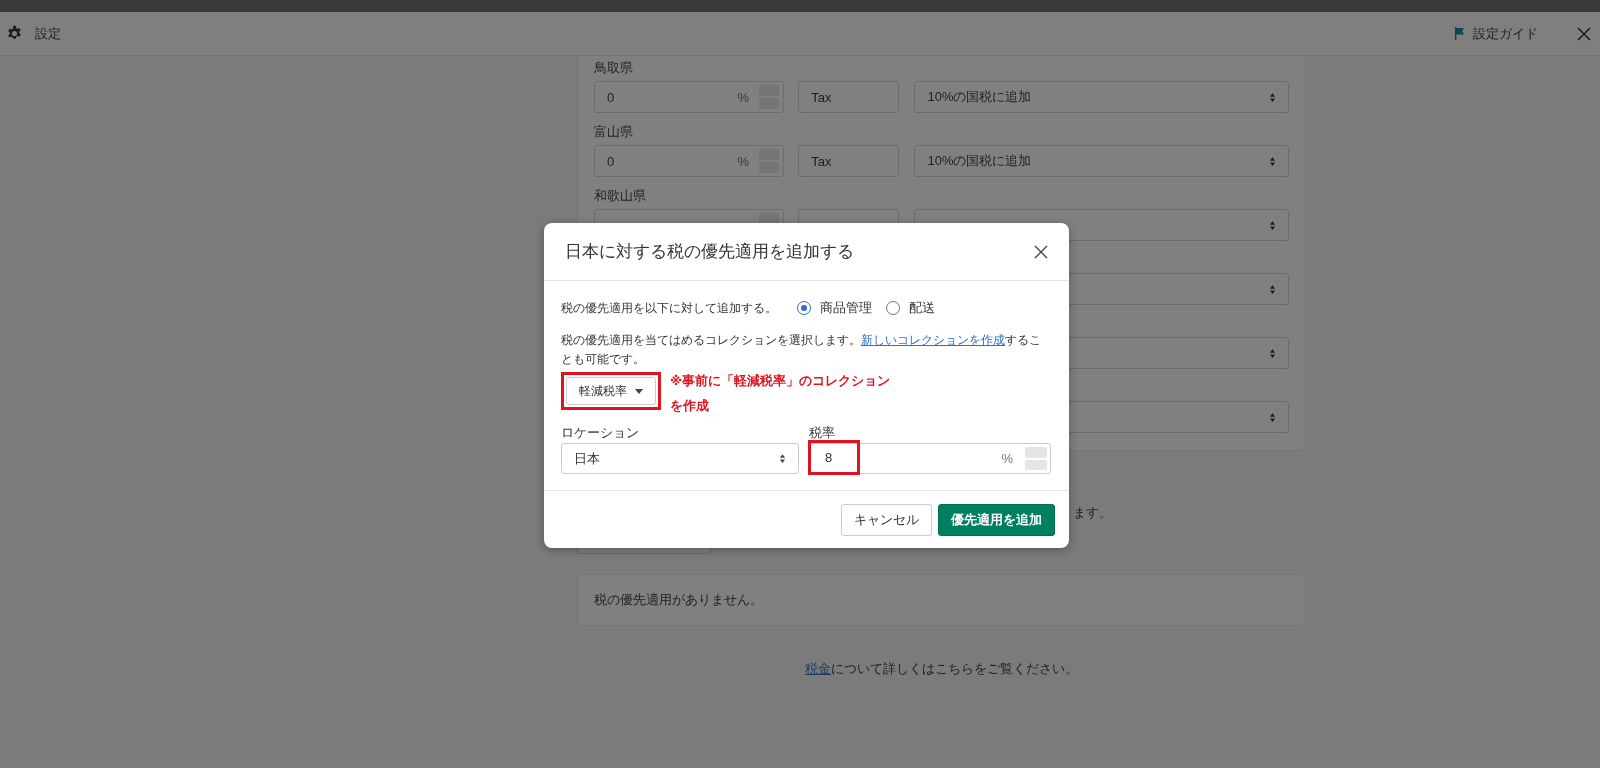 This screenshot has height=768, width=1600. Describe the element at coordinates (1459, 33) in the screenshot. I see `flag-icon` at that location.